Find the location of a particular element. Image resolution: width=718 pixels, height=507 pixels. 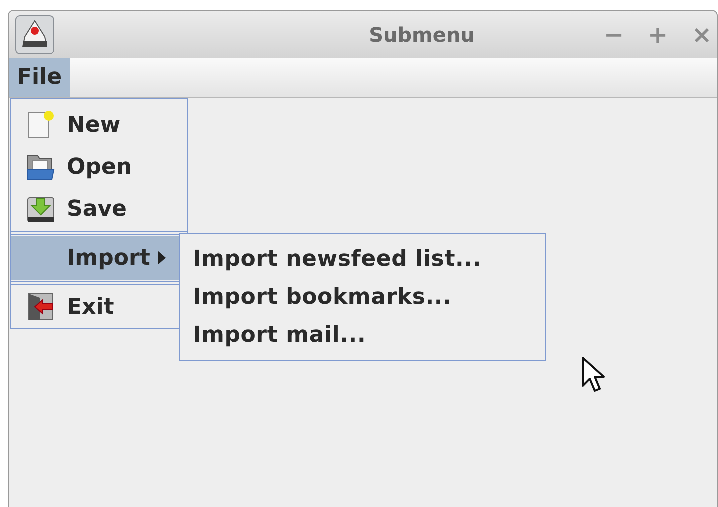

app-icon is located at coordinates (35, 34).